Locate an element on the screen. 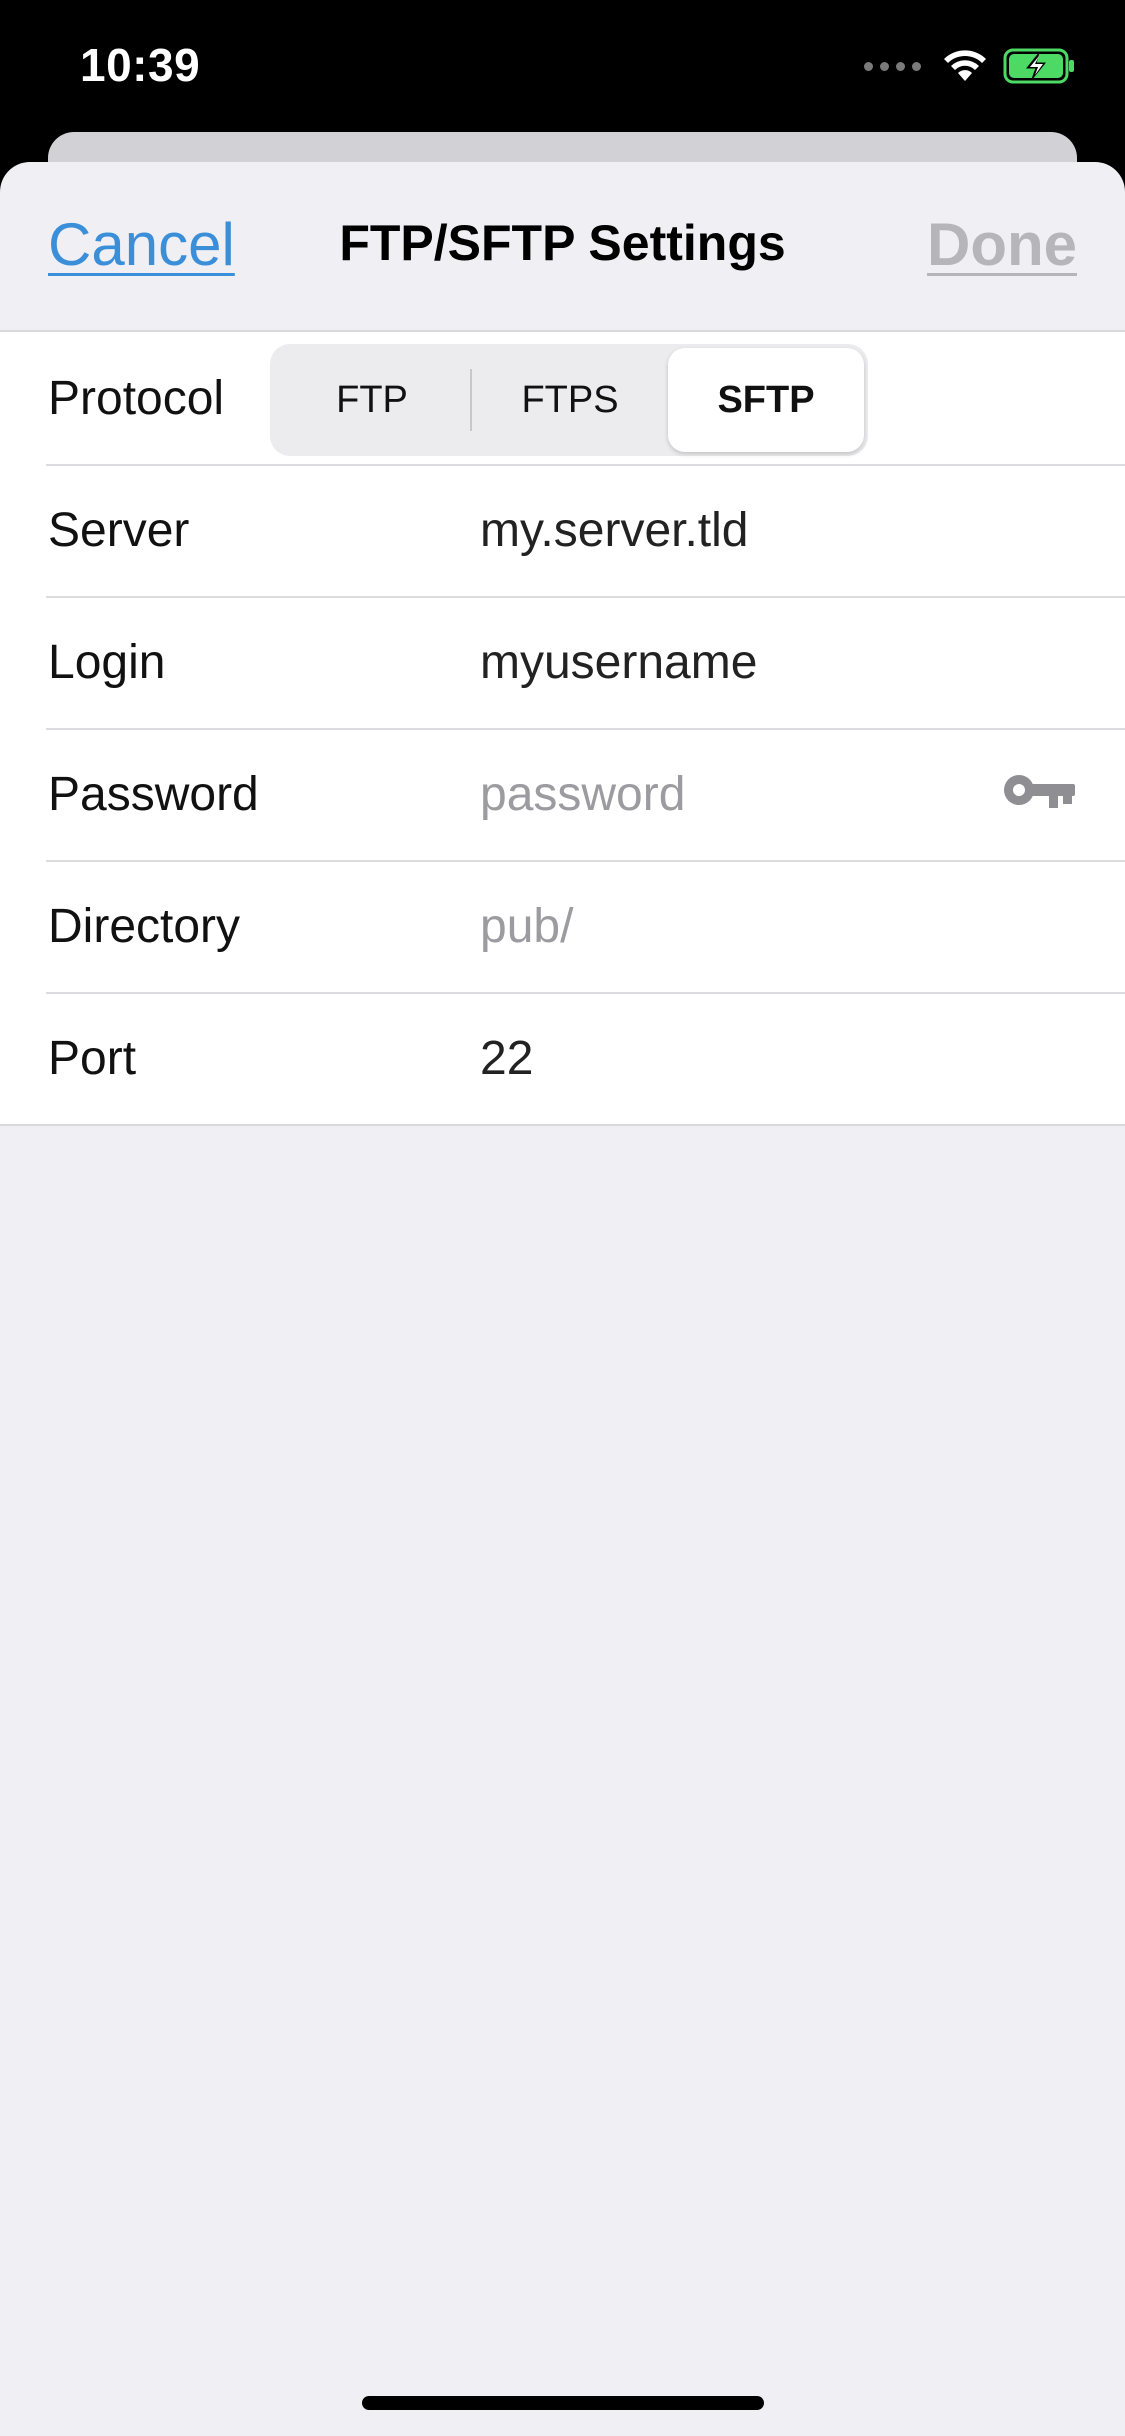 The image size is (1125, 2436). login-field: myusername is located at coordinates (618, 662).